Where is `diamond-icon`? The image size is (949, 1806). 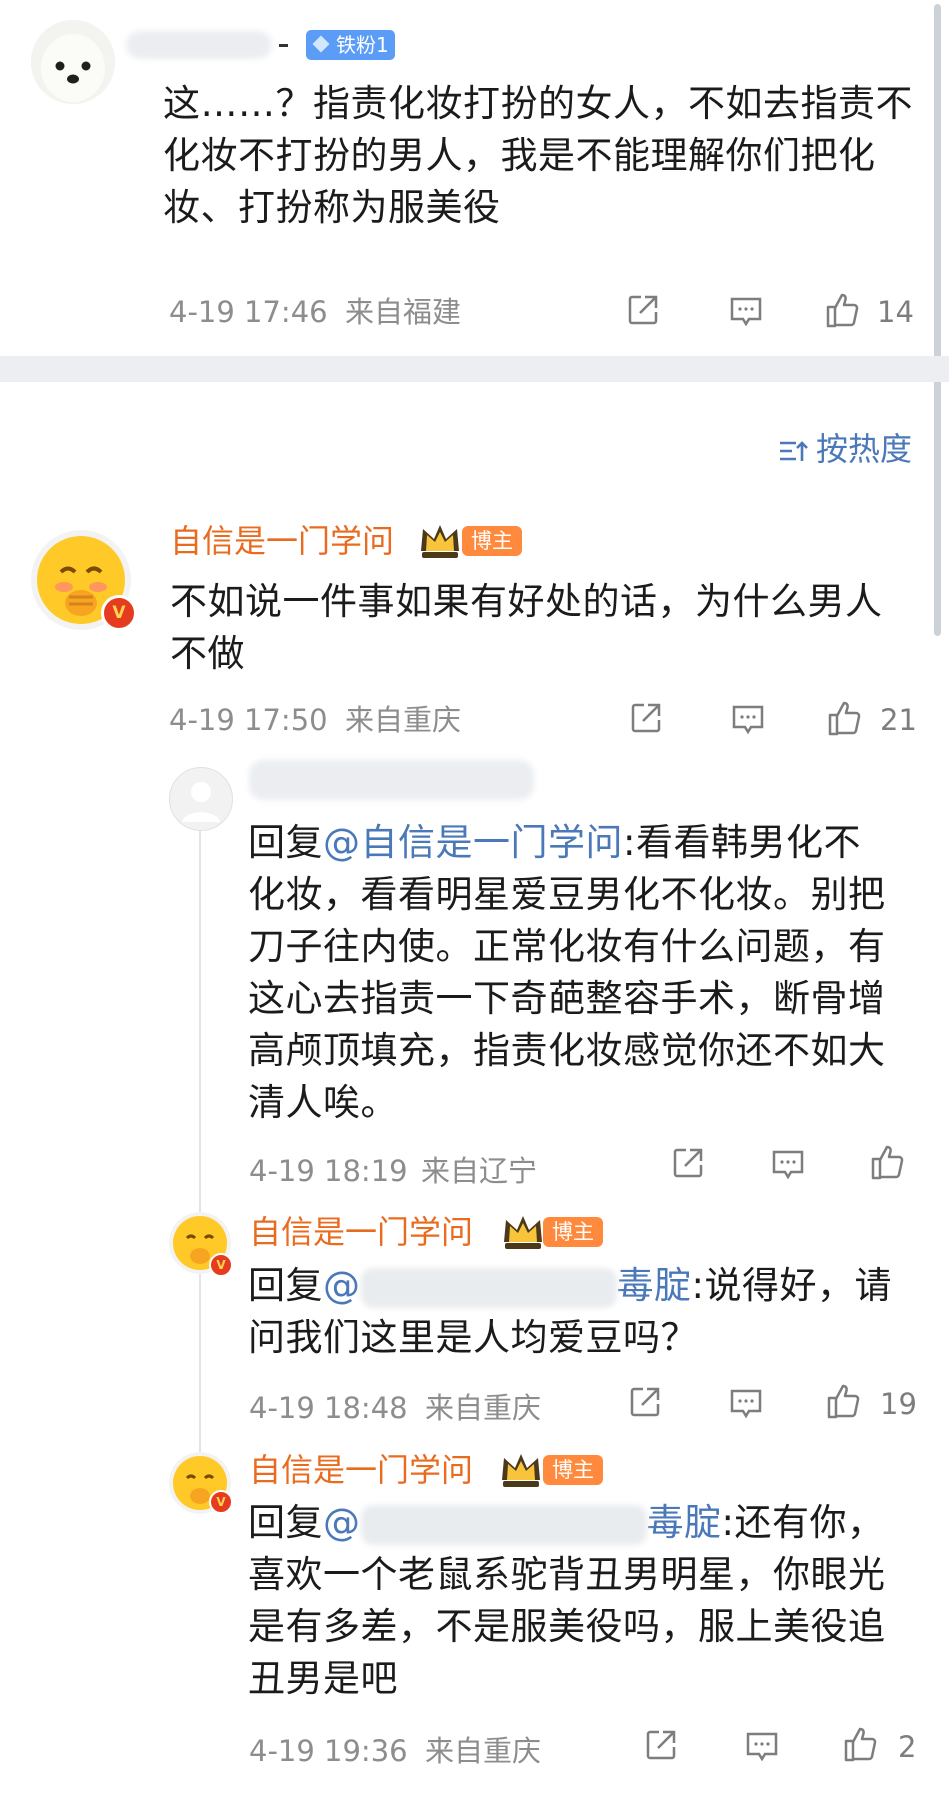 diamond-icon is located at coordinates (321, 44).